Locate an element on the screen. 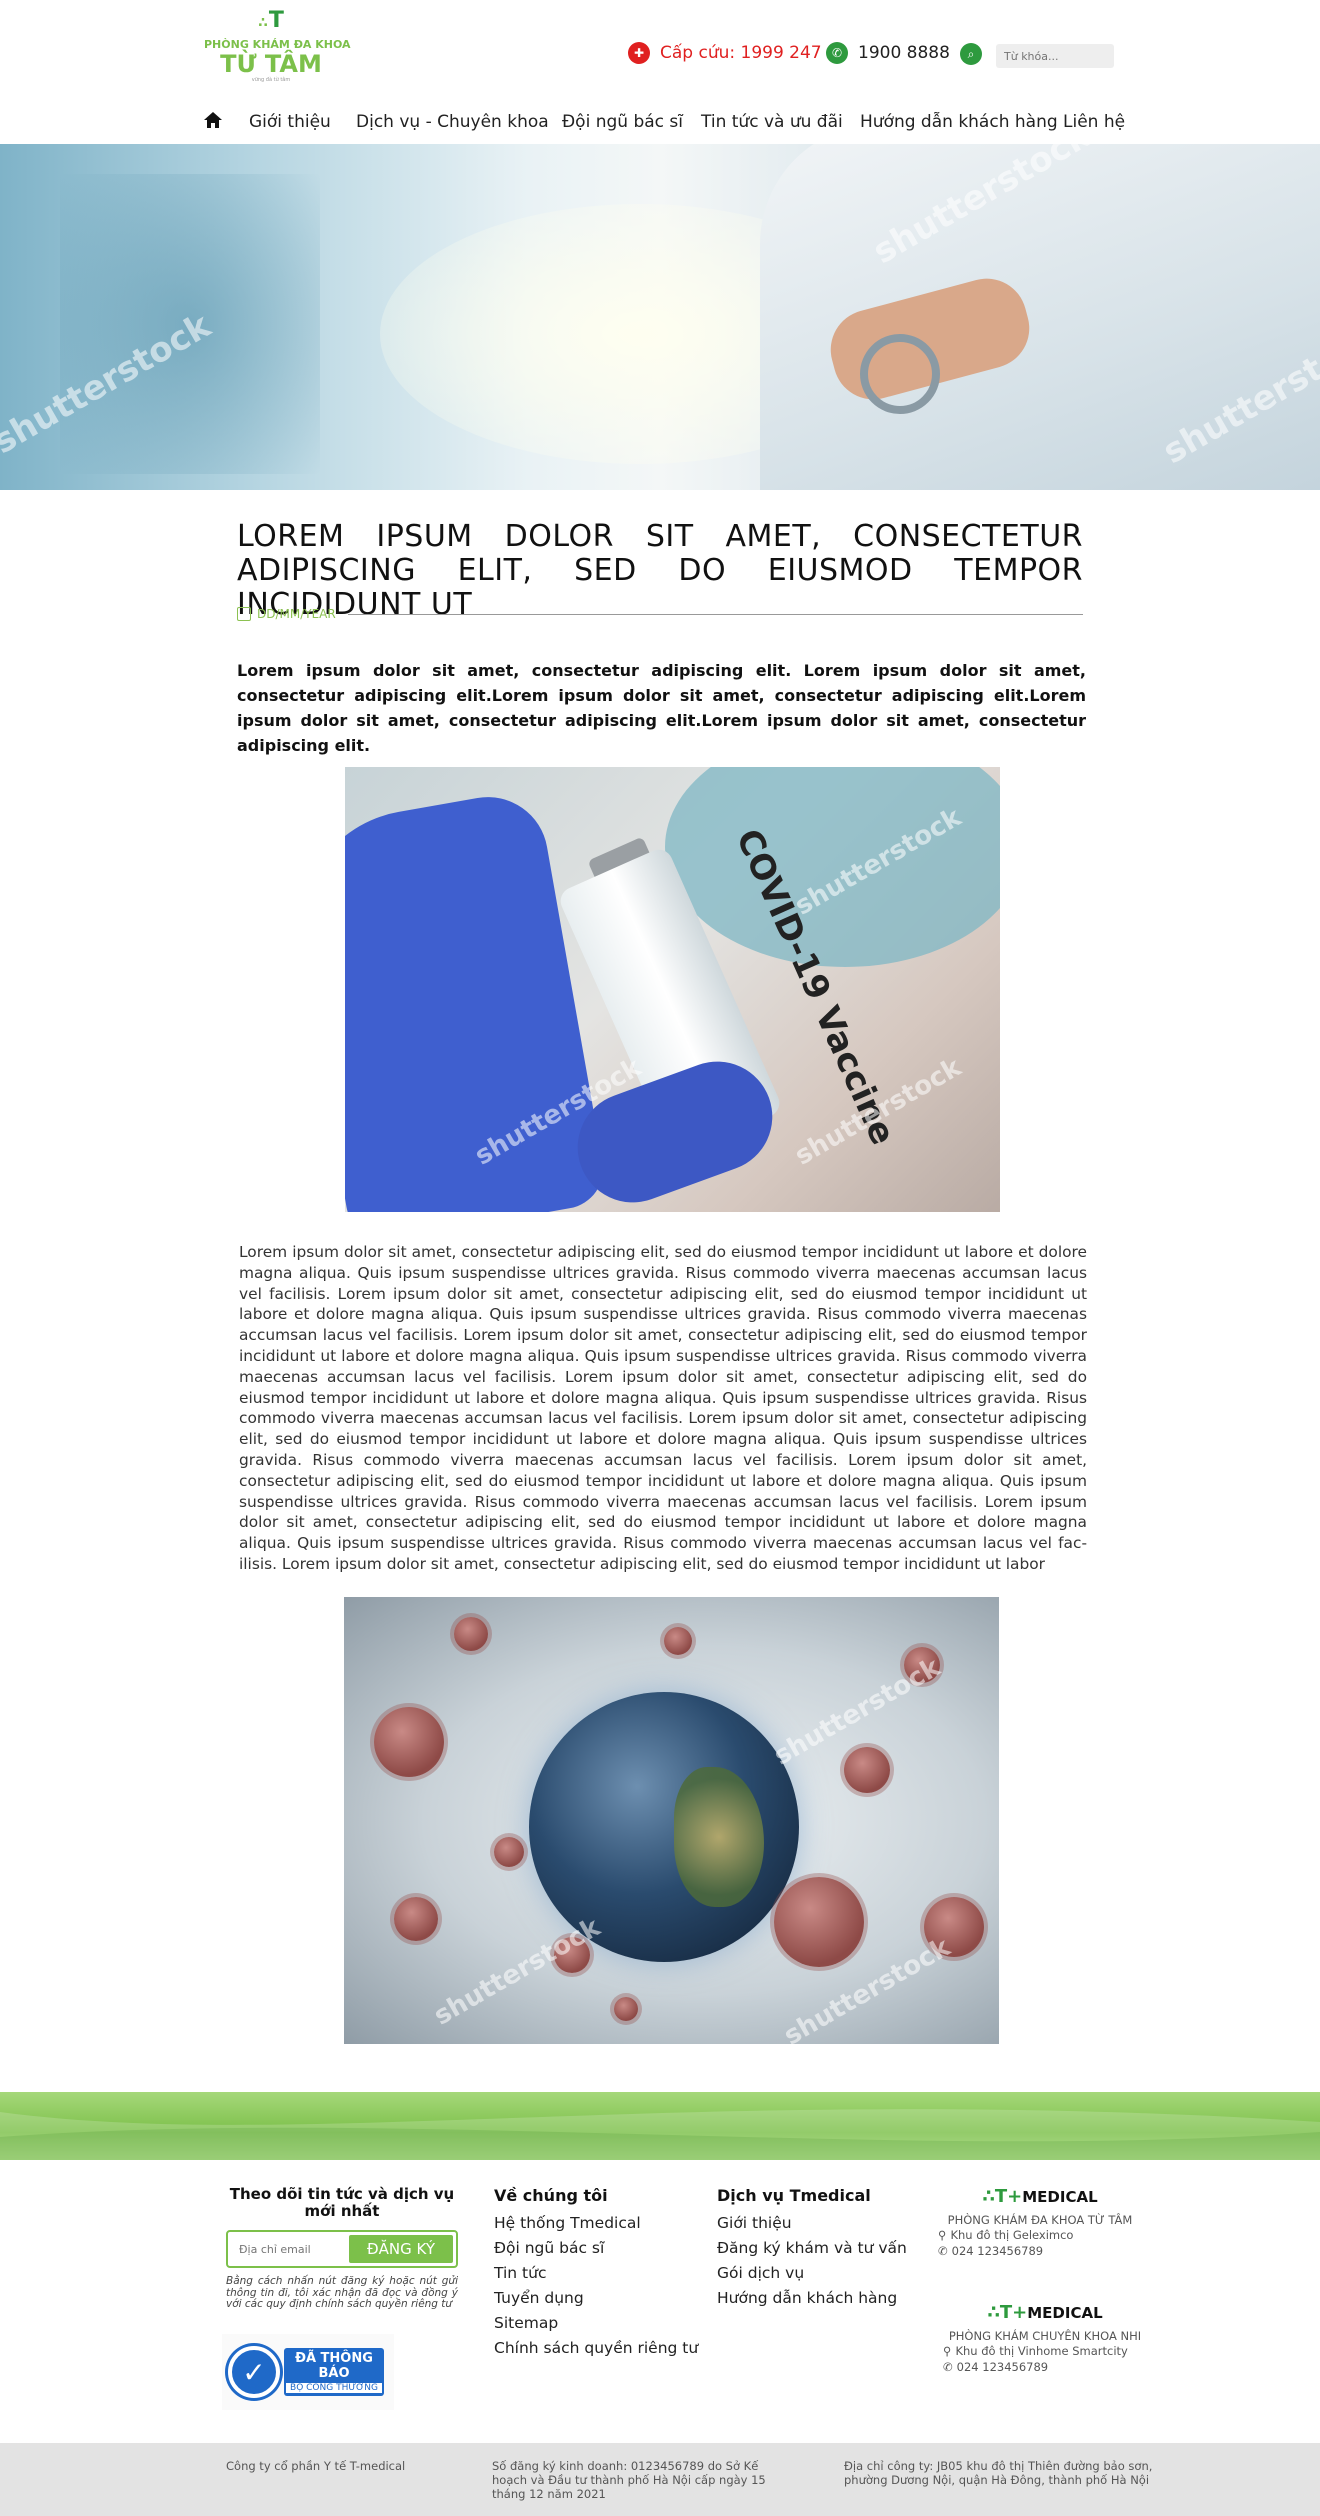 The width and height of the screenshot is (1320, 2516). footer-link: Tuyển dụng is located at coordinates (596, 2298).